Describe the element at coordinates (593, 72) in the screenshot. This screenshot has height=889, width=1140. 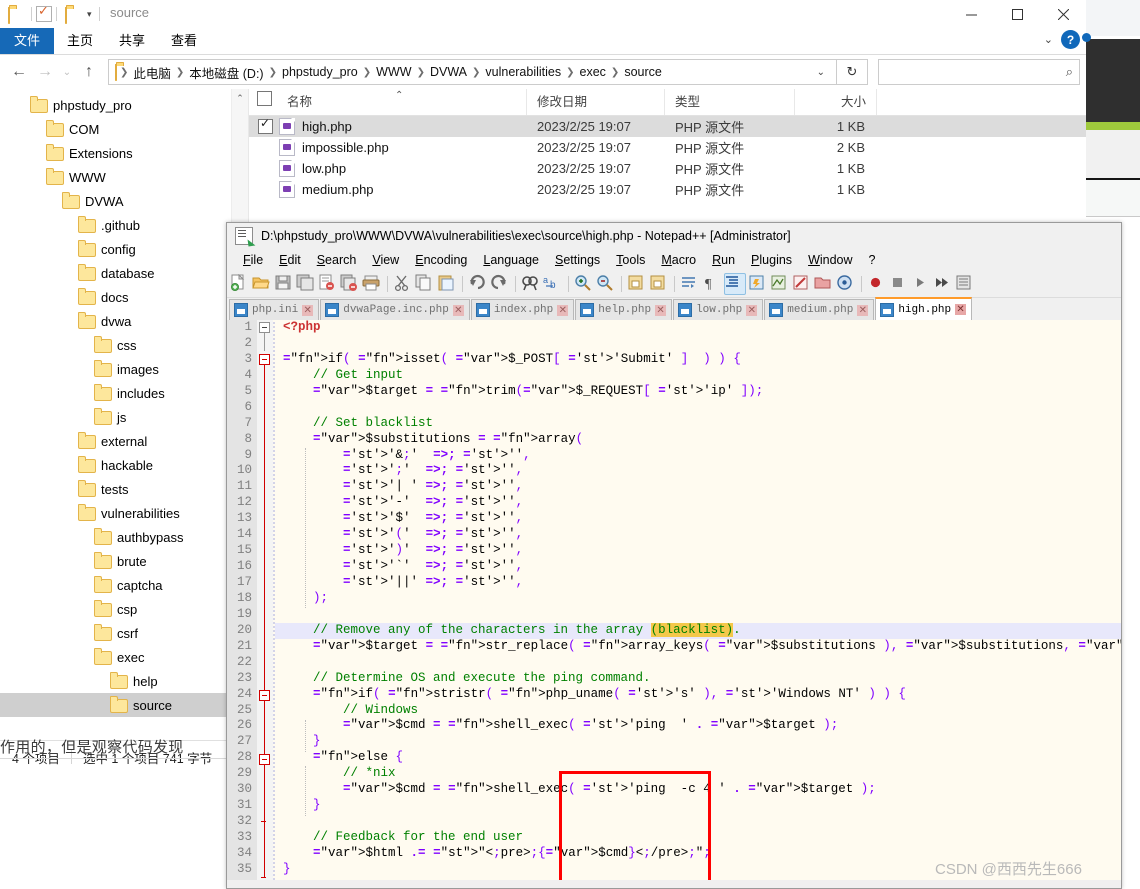
I see `breadcrumb-item-6: exec` at that location.